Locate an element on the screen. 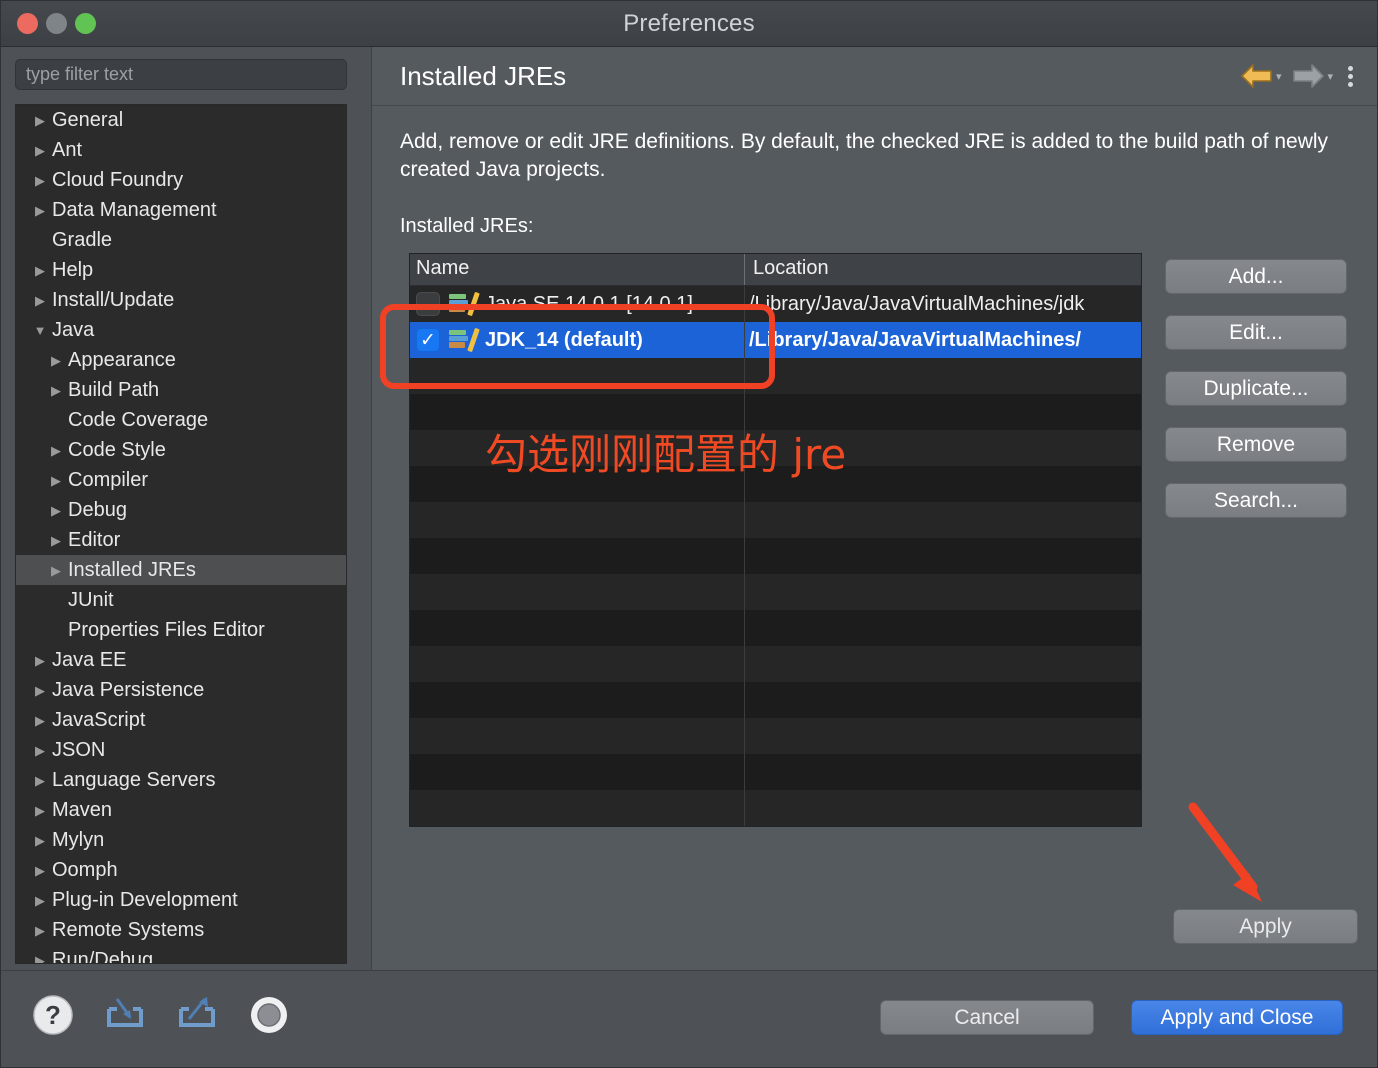  minimize-button is located at coordinates (56, 23).